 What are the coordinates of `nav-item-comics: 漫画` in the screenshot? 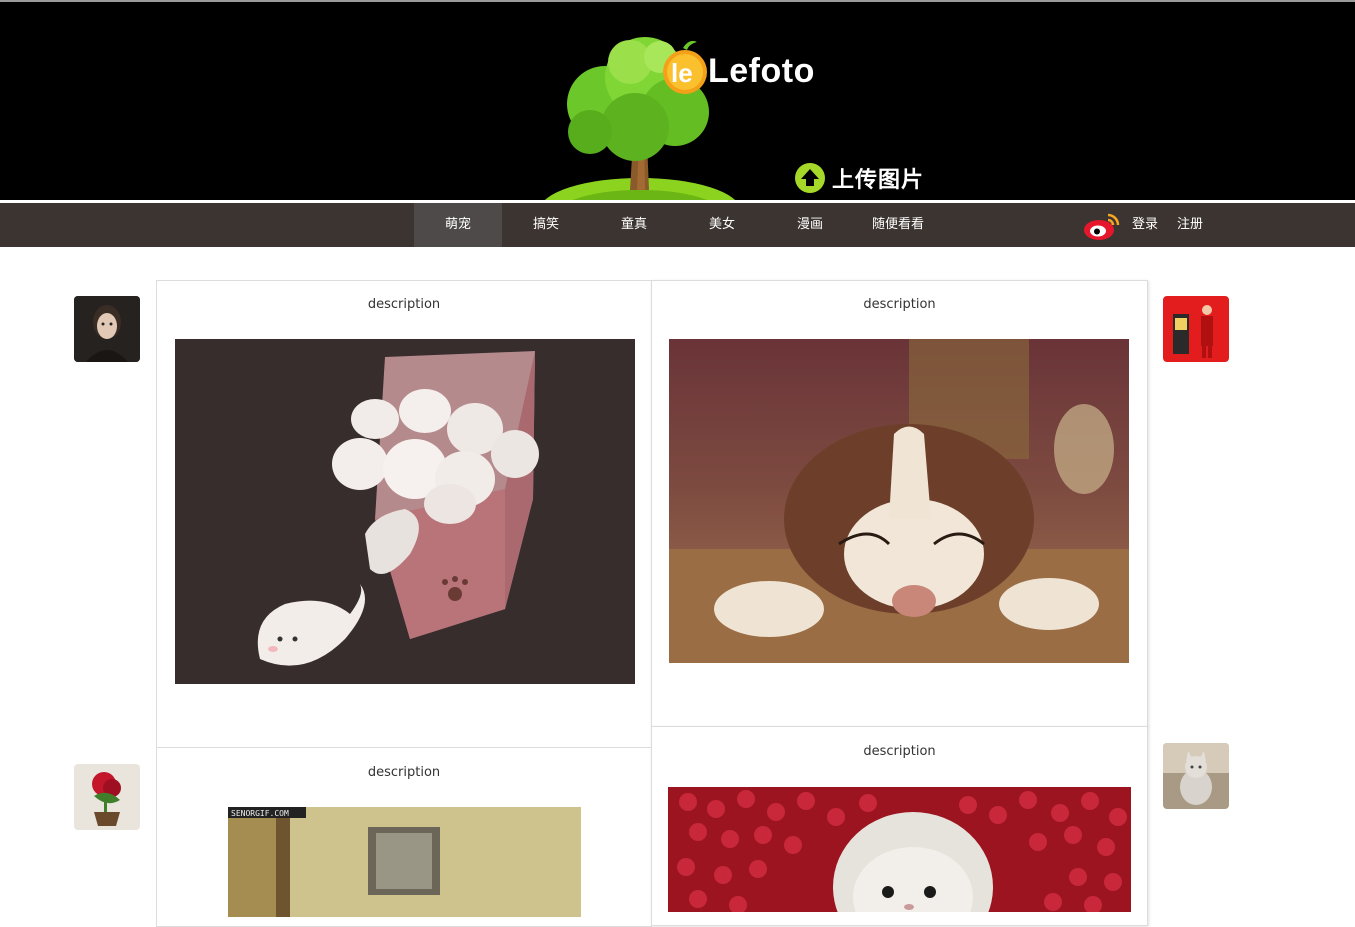 It's located at (810, 225).